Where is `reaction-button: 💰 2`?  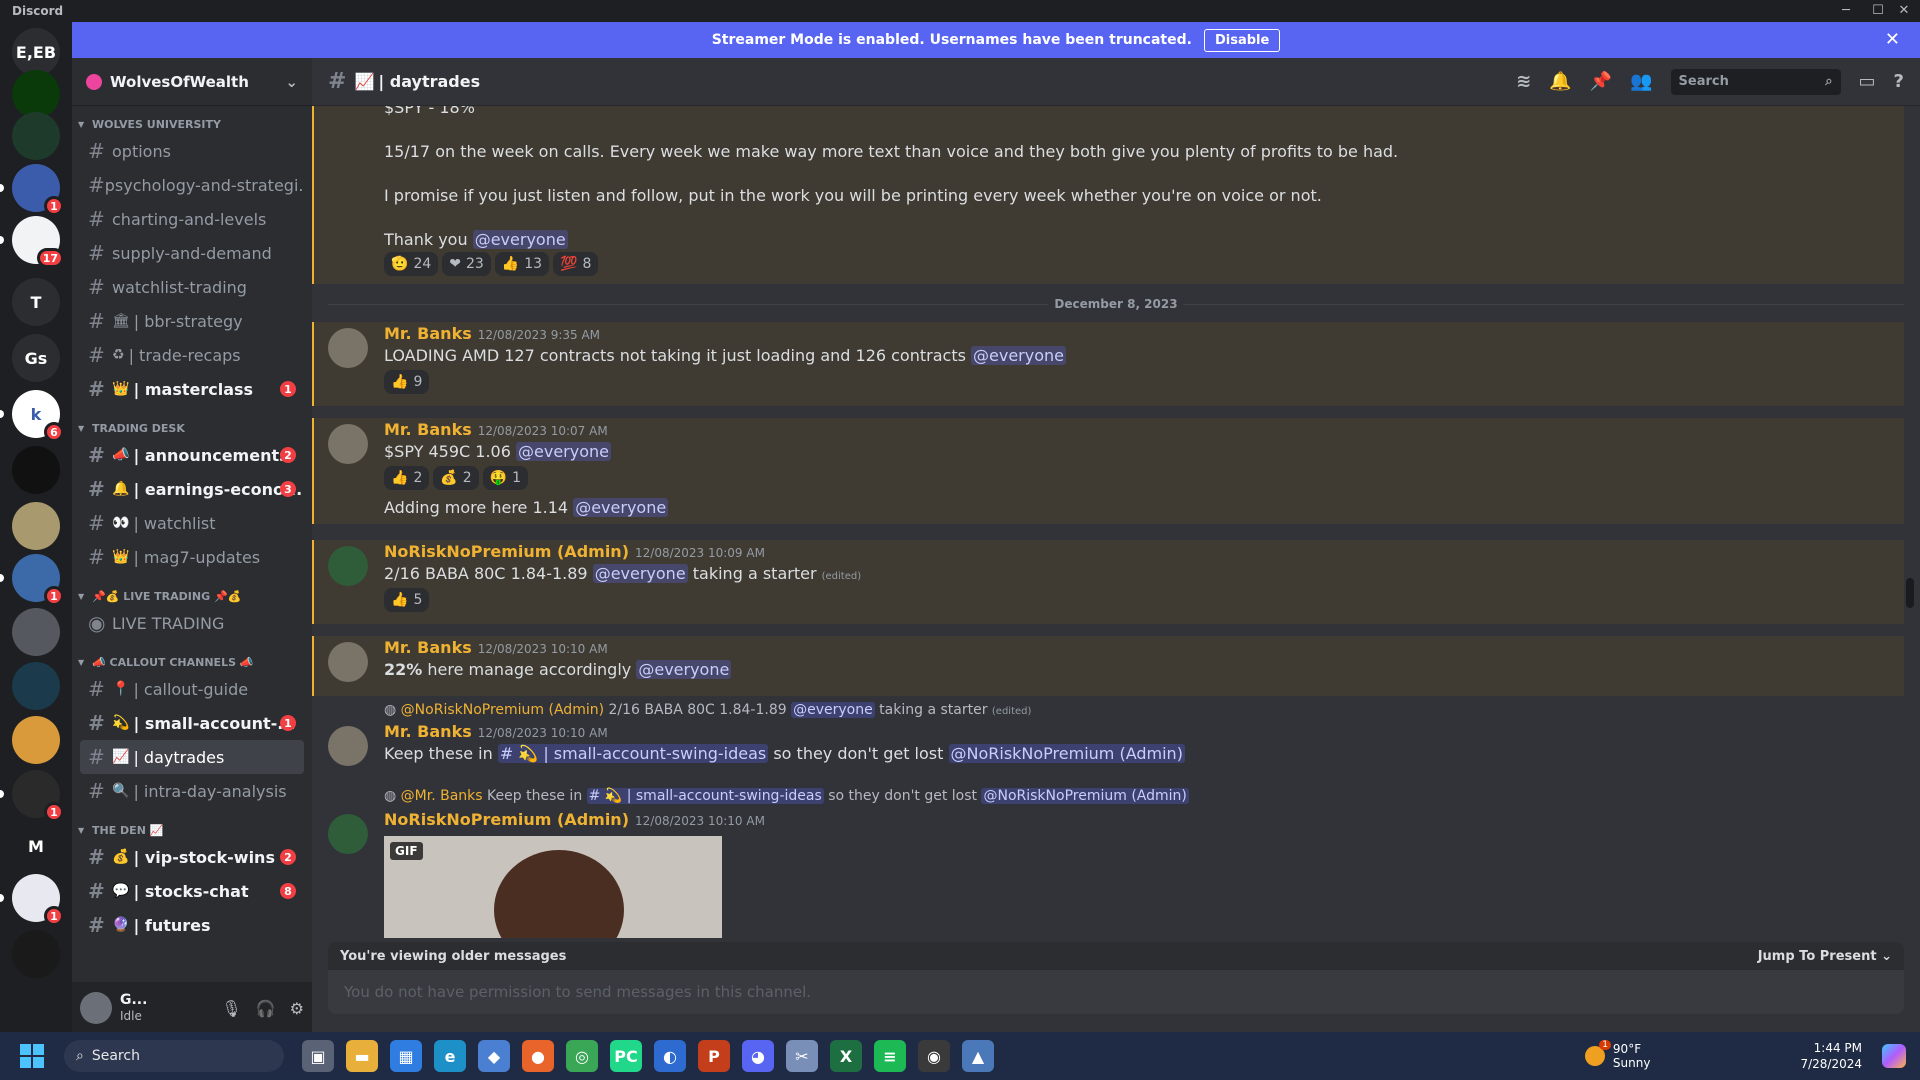
reaction-button: 💰 2 is located at coordinates (456, 478).